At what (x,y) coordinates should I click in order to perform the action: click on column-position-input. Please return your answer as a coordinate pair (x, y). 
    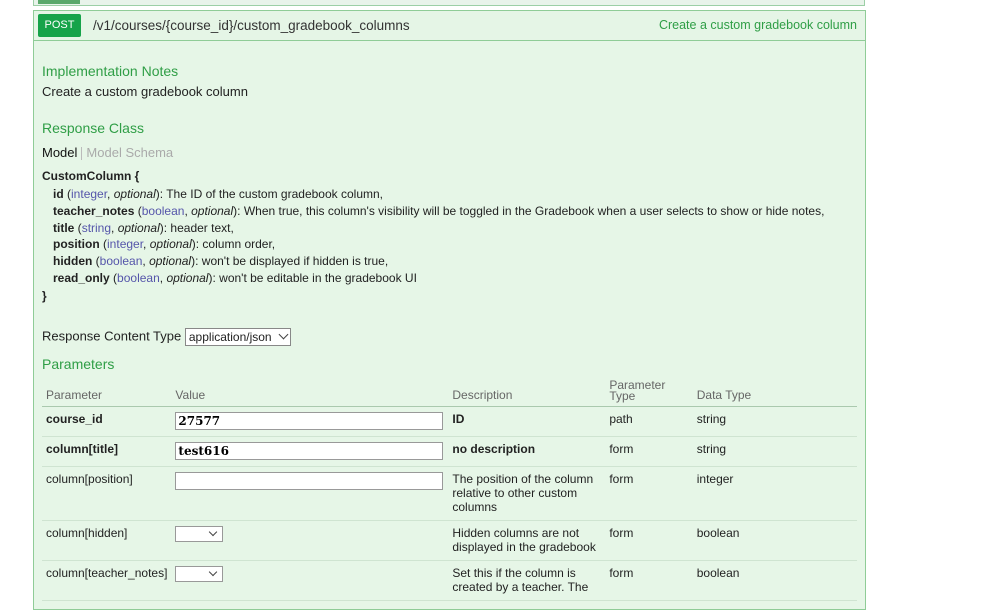
    Looking at the image, I should click on (309, 480).